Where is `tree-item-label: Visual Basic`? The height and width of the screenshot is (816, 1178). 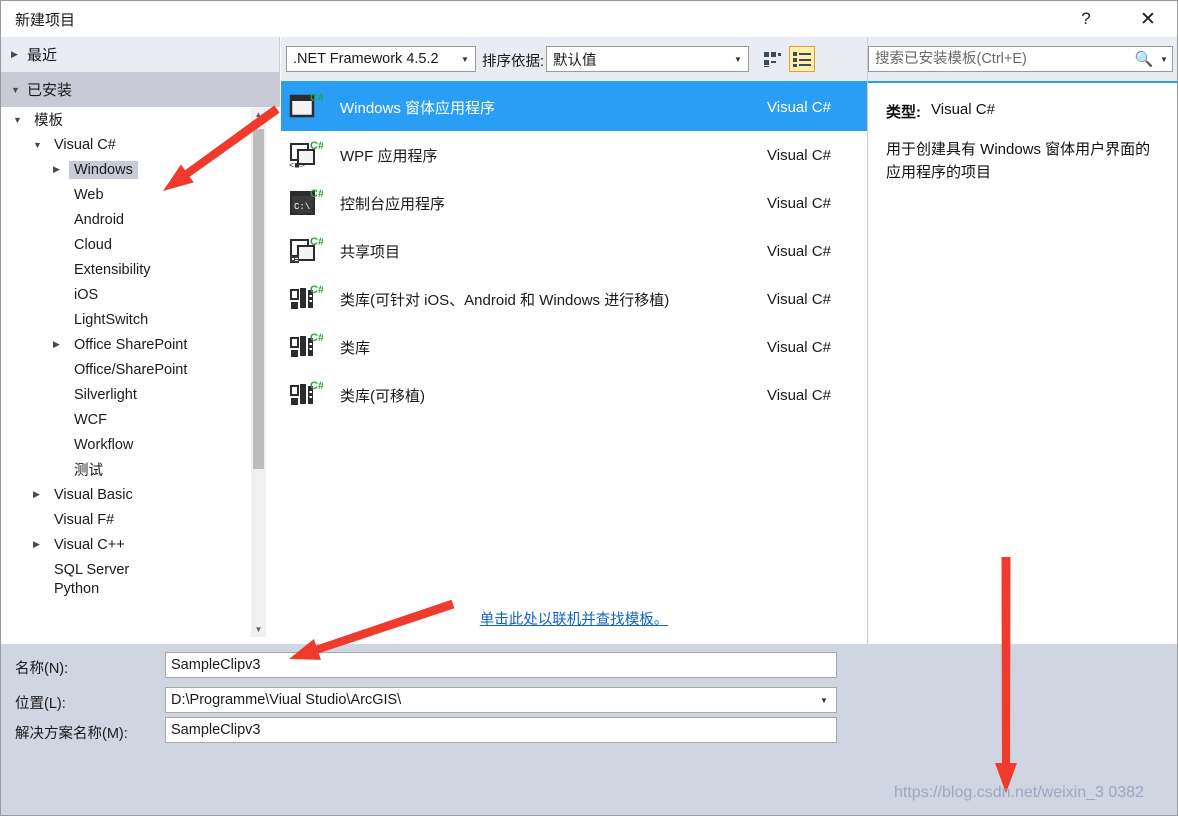 tree-item-label: Visual Basic is located at coordinates (93, 494).